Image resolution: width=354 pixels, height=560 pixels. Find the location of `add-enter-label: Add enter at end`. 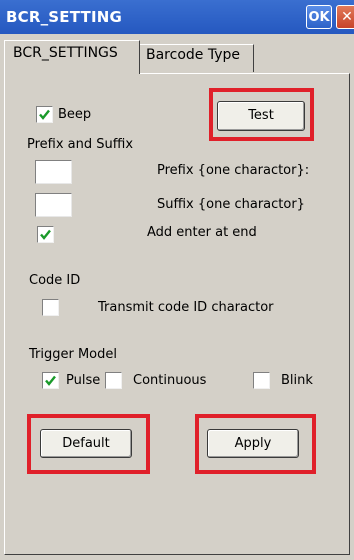

add-enter-label: Add enter at end is located at coordinates (202, 232).